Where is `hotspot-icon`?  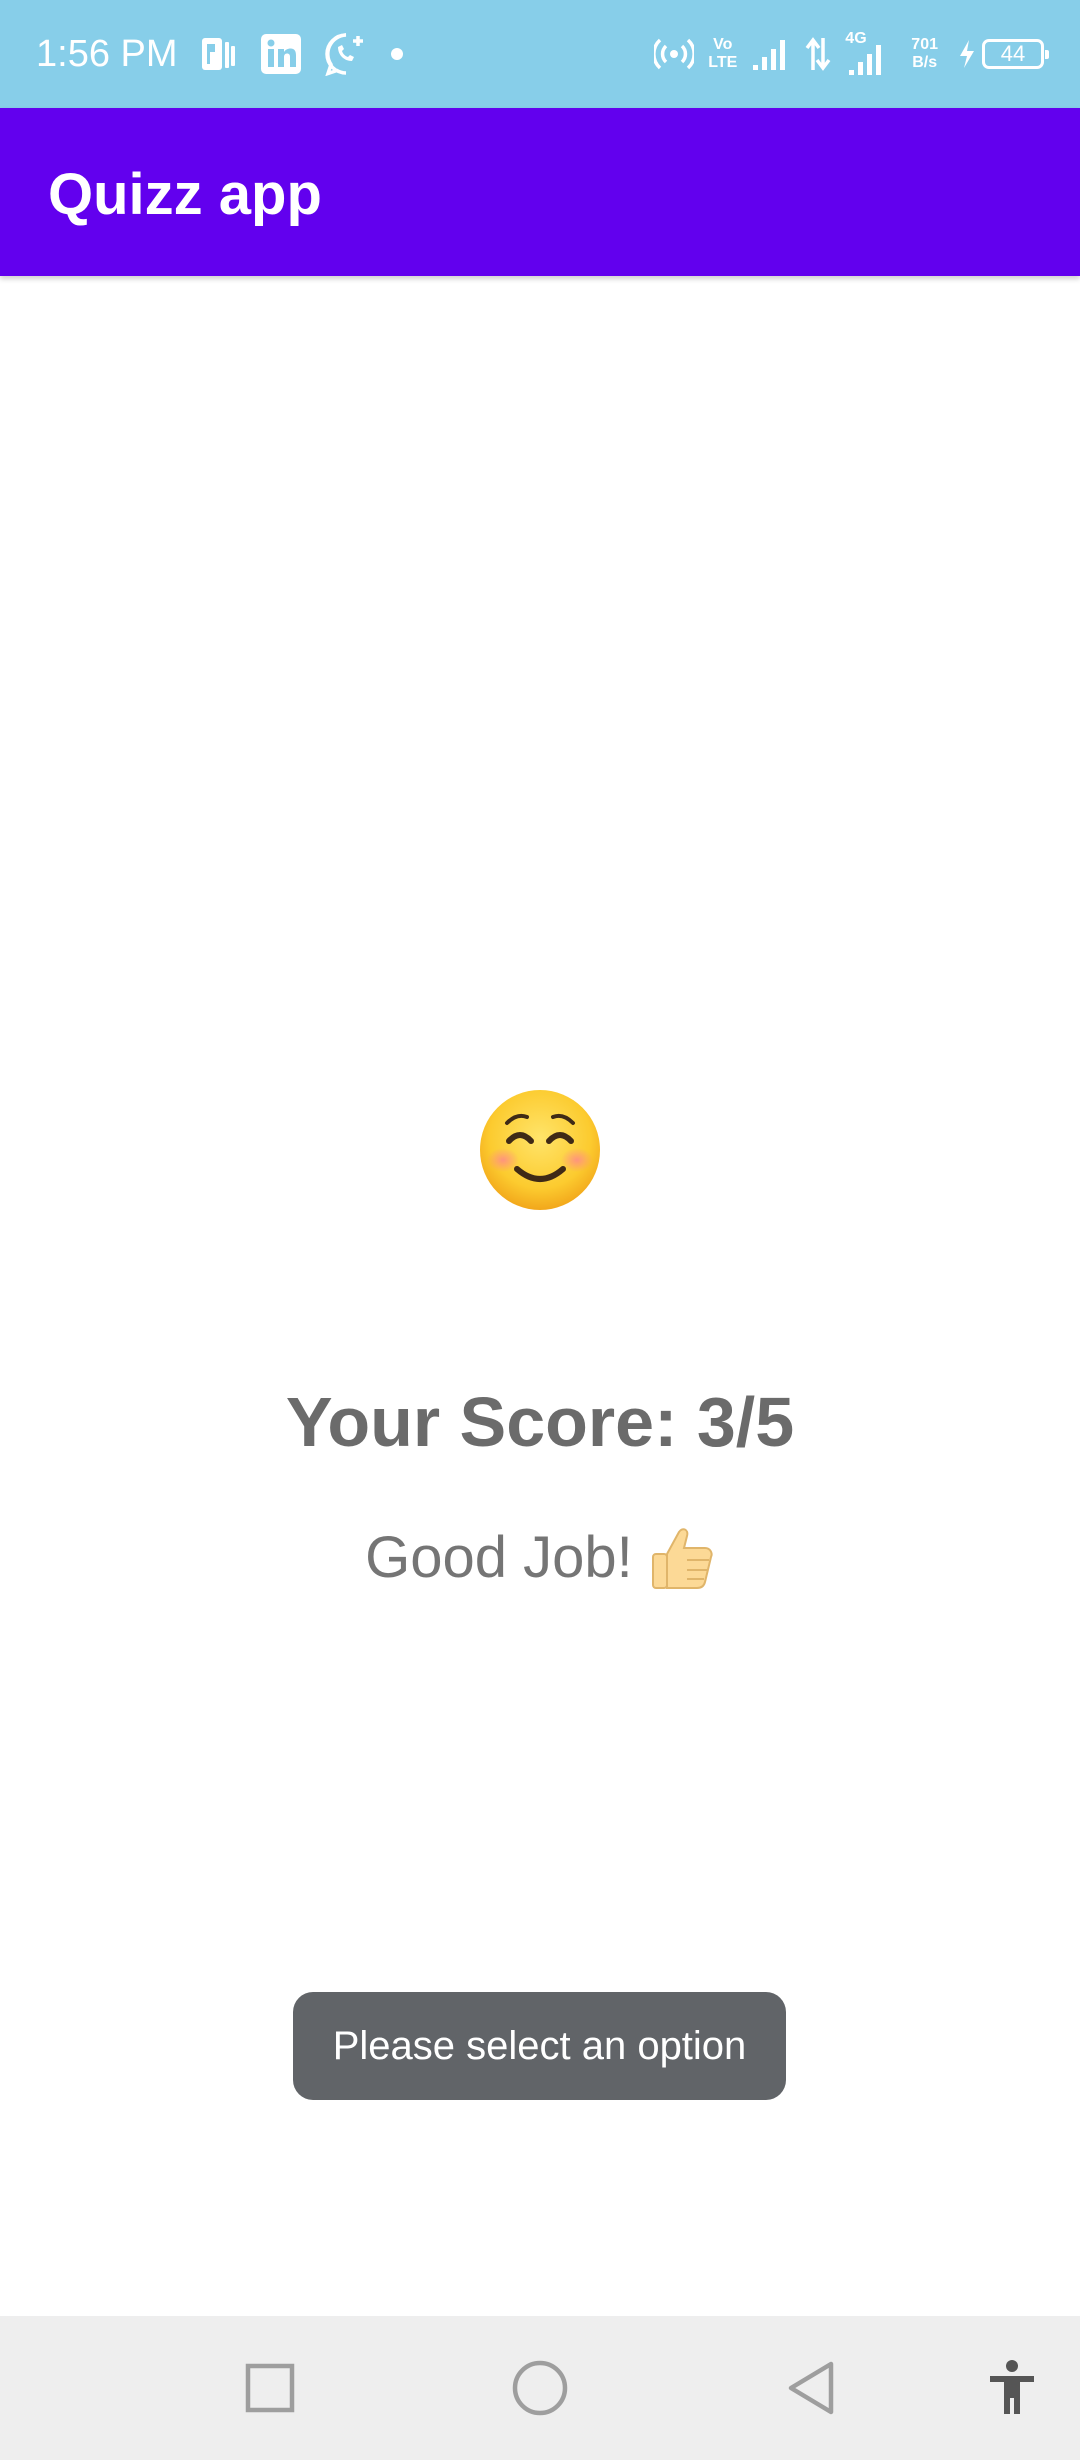 hotspot-icon is located at coordinates (674, 54).